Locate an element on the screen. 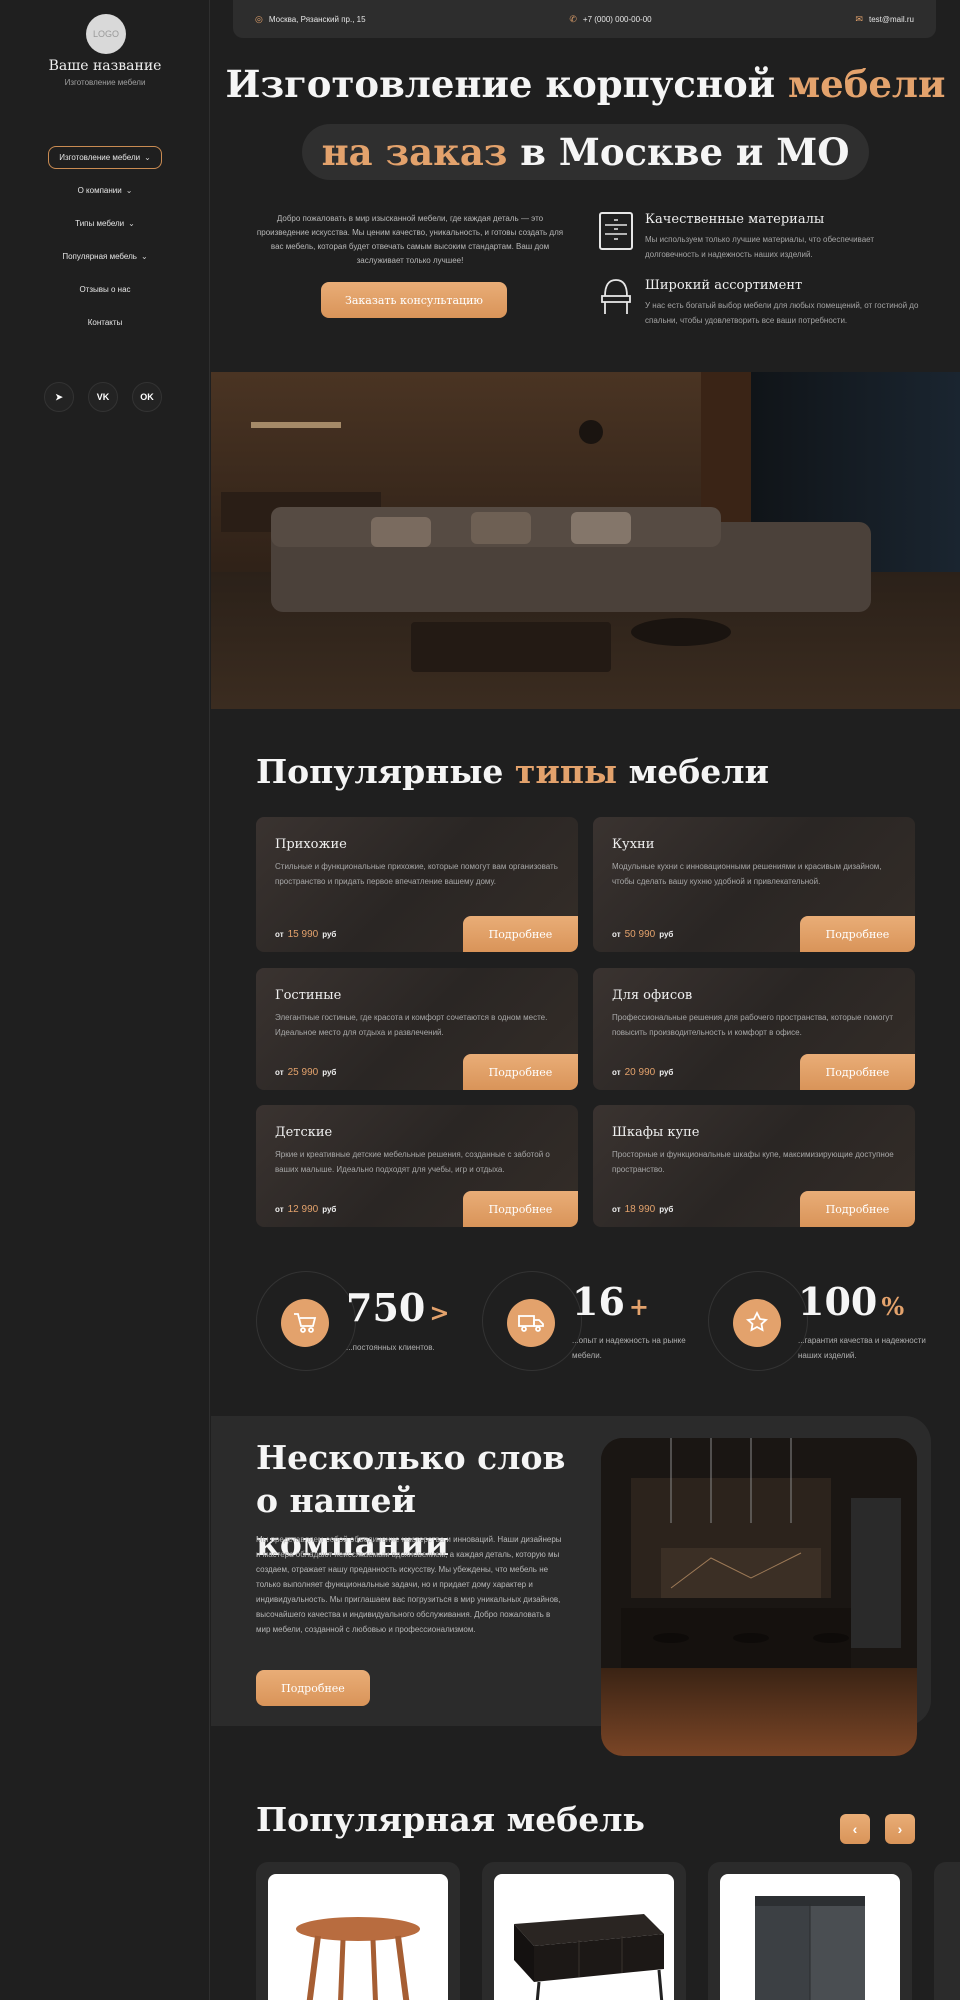  product-card-tv-stand is located at coordinates (584, 1931).